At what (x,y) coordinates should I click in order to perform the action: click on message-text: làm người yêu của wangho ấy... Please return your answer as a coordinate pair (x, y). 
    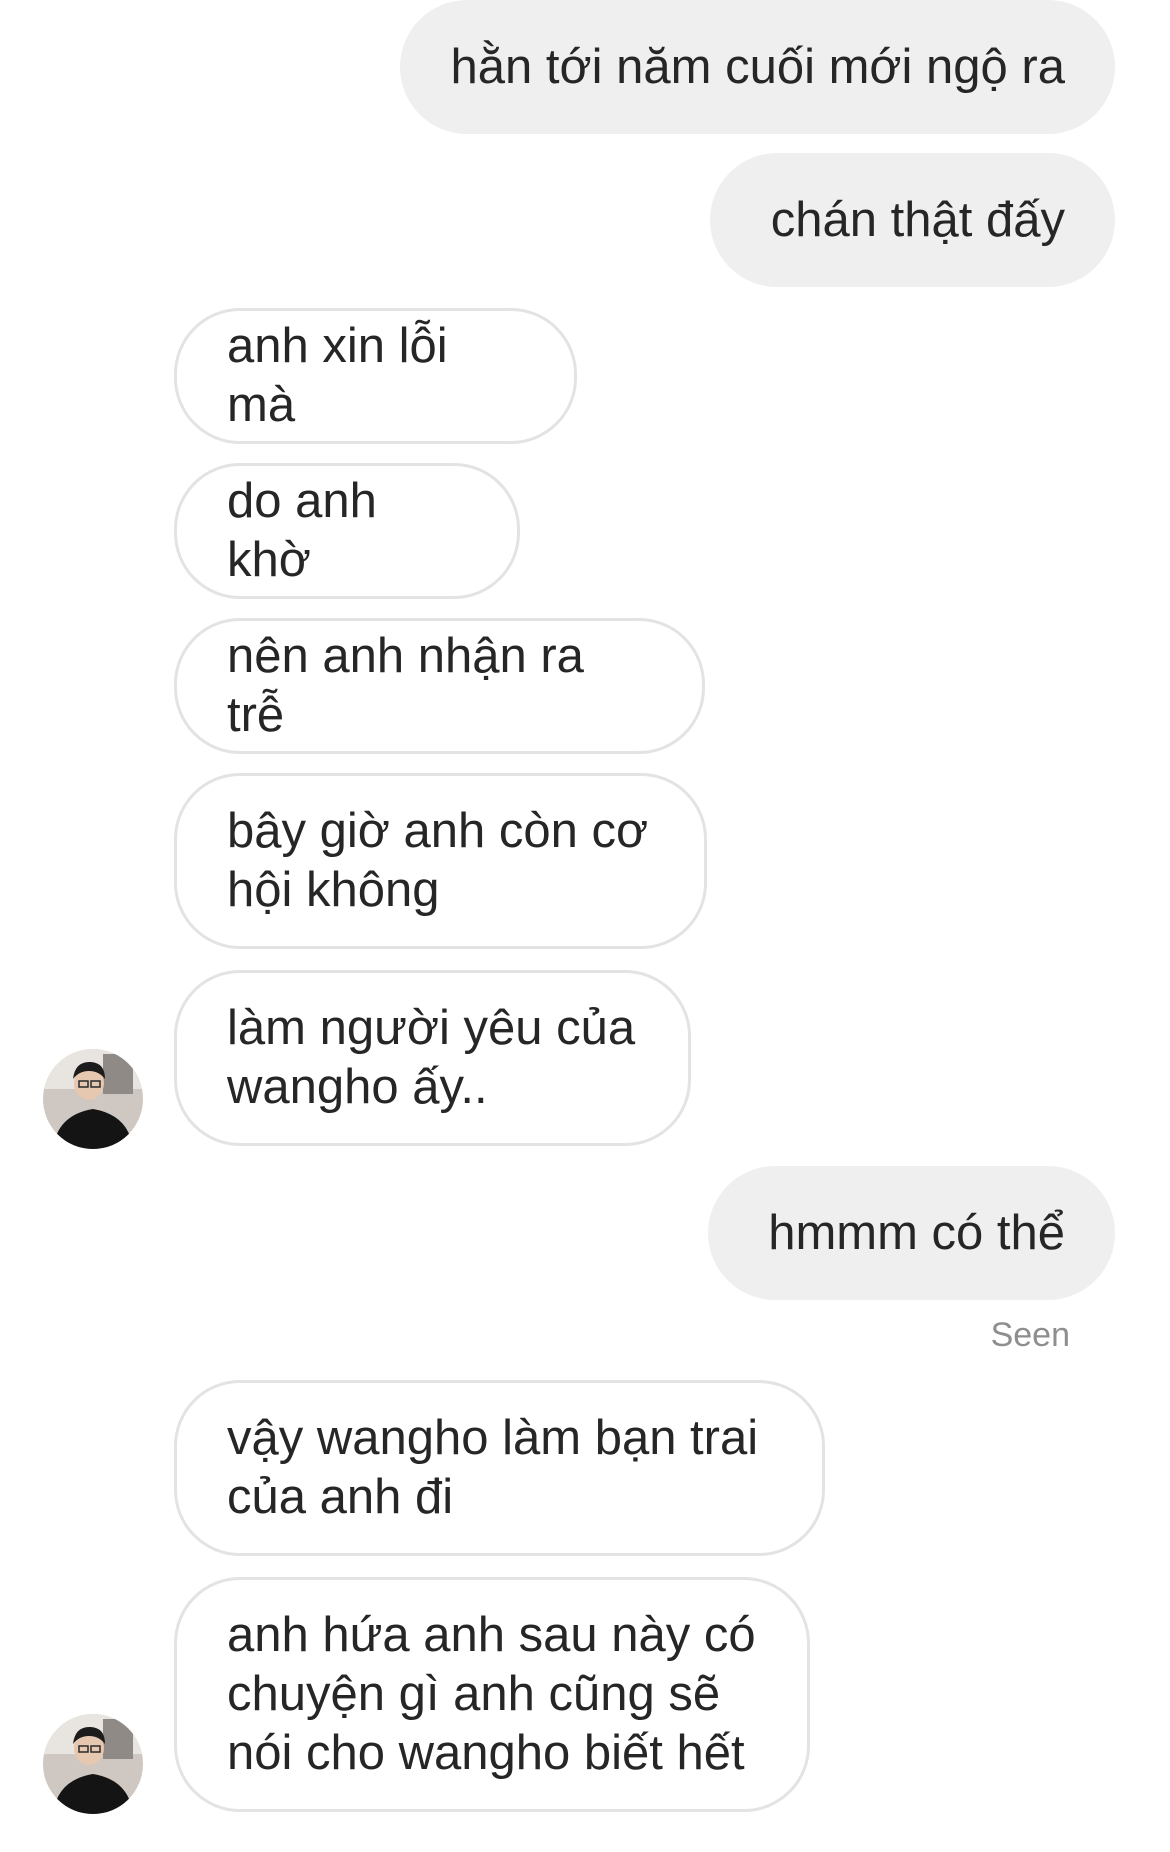
    Looking at the image, I should click on (431, 1057).